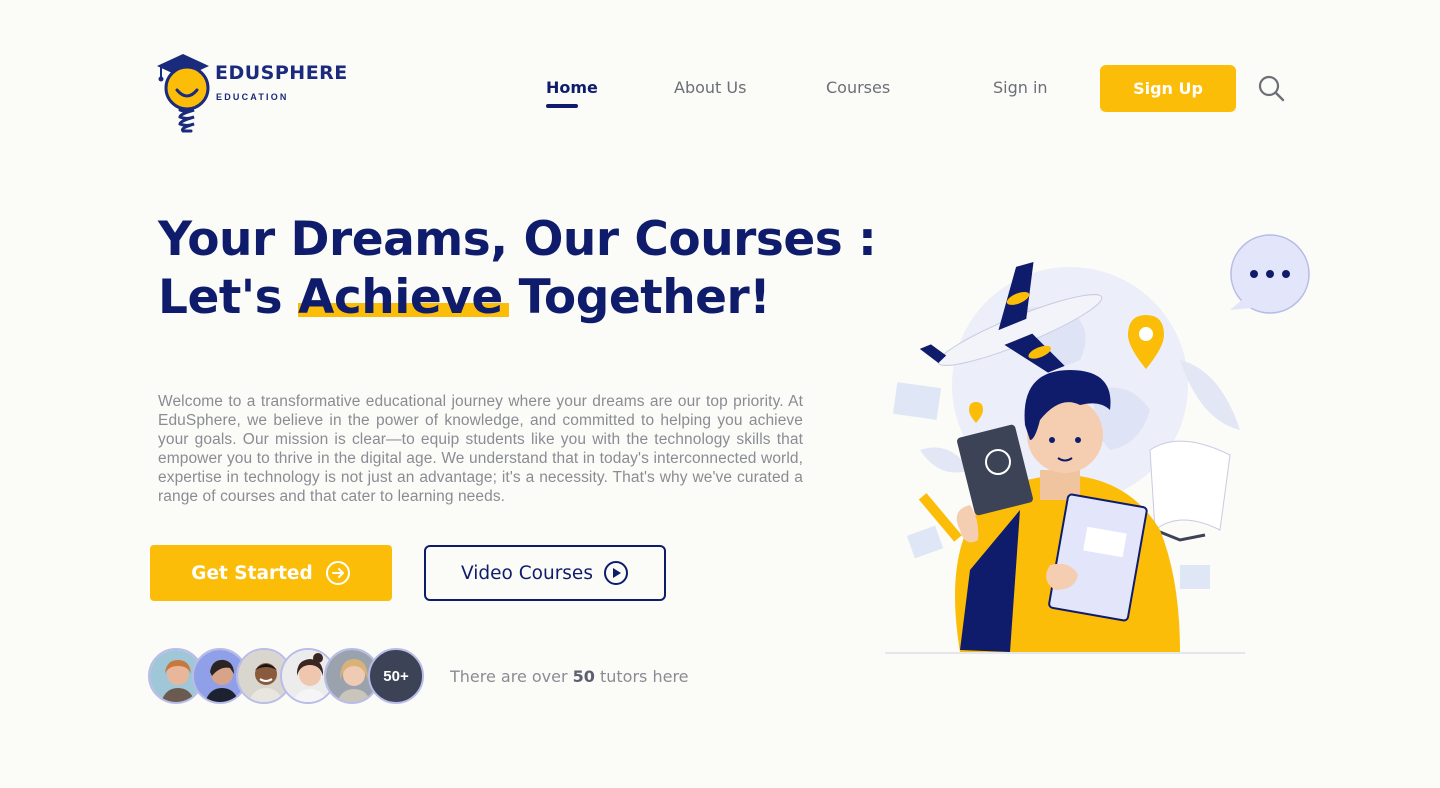 The image size is (1440, 788). I want to click on nav-sign-in: Sign in, so click(1020, 87).